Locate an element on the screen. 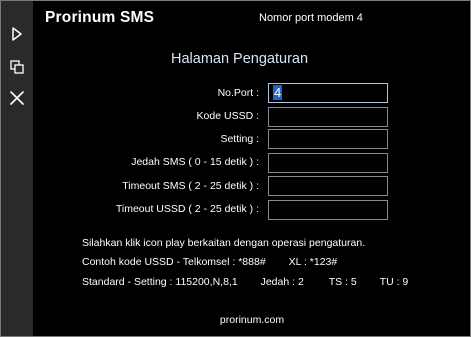 This screenshot has height=337, width=471. play-button is located at coordinates (17, 34).